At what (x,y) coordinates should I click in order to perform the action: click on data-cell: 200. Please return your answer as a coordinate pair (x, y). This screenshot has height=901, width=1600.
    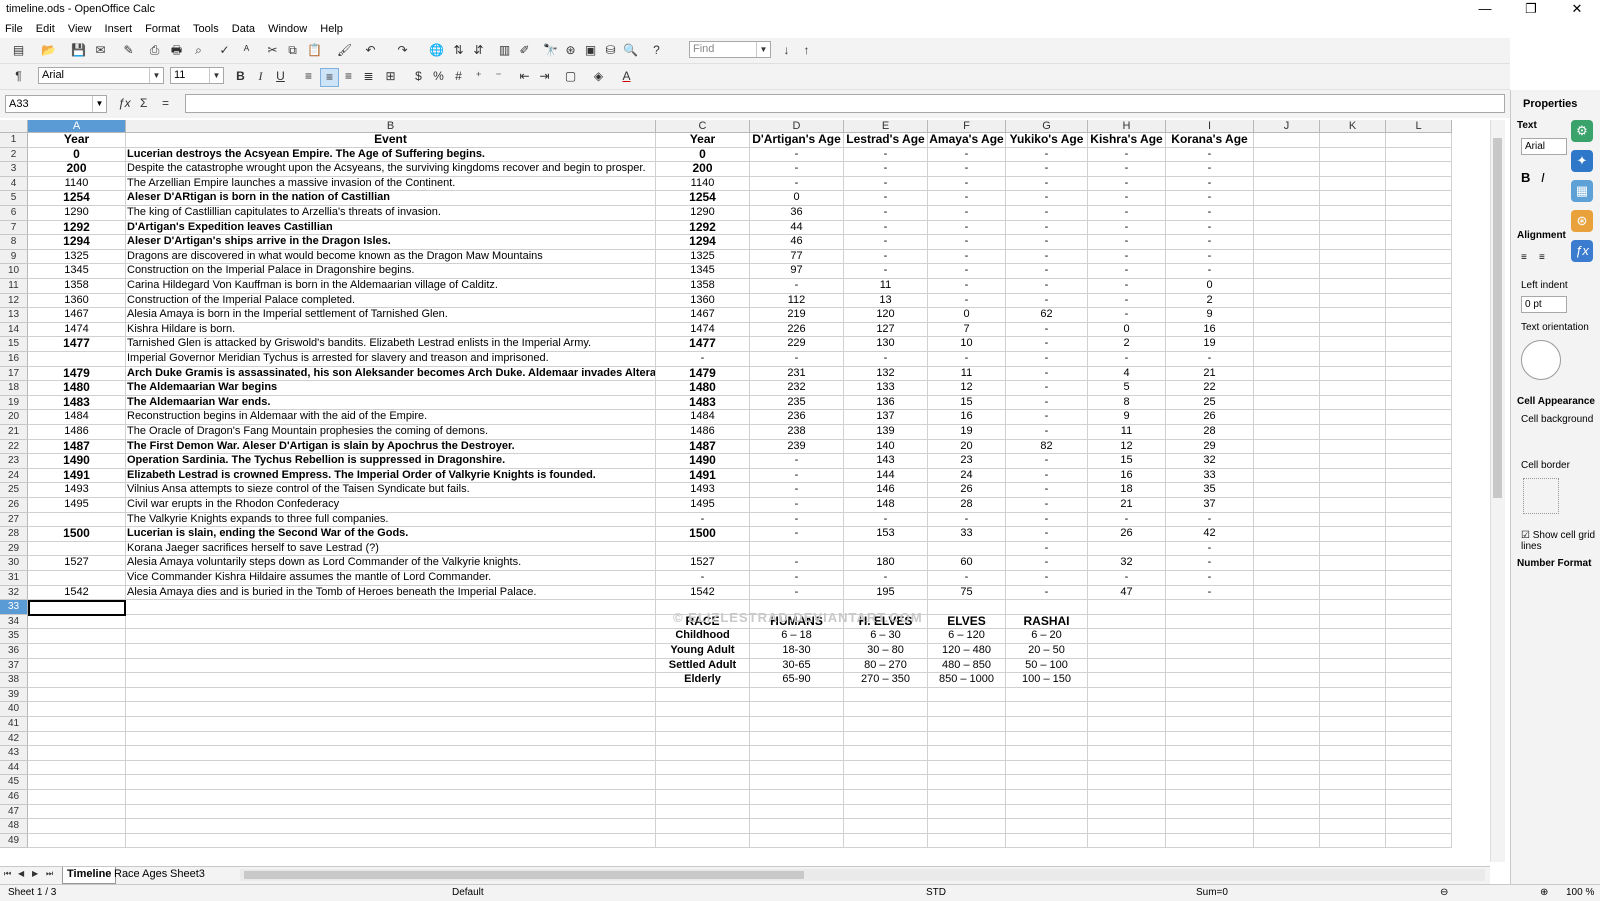
    Looking at the image, I should click on (703, 169).